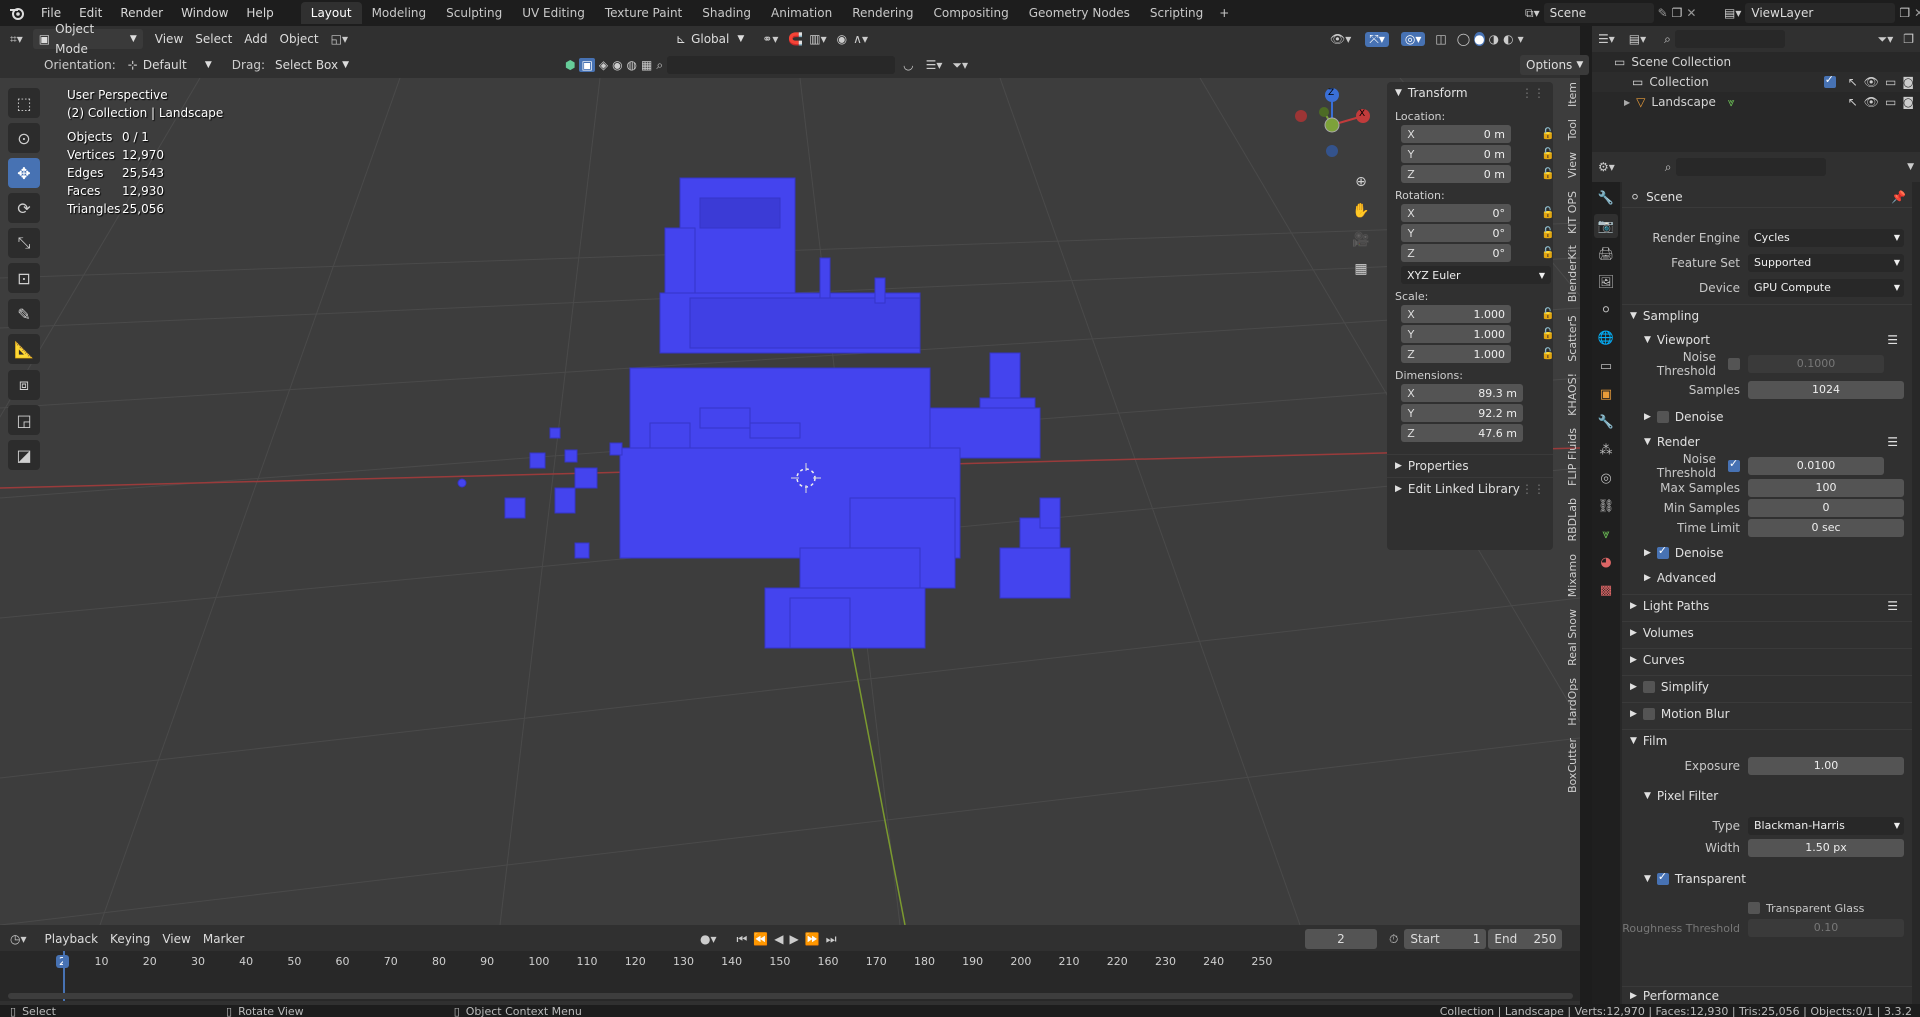  What do you see at coordinates (1361, 240) in the screenshot?
I see `camera-icon: 🎥` at bounding box center [1361, 240].